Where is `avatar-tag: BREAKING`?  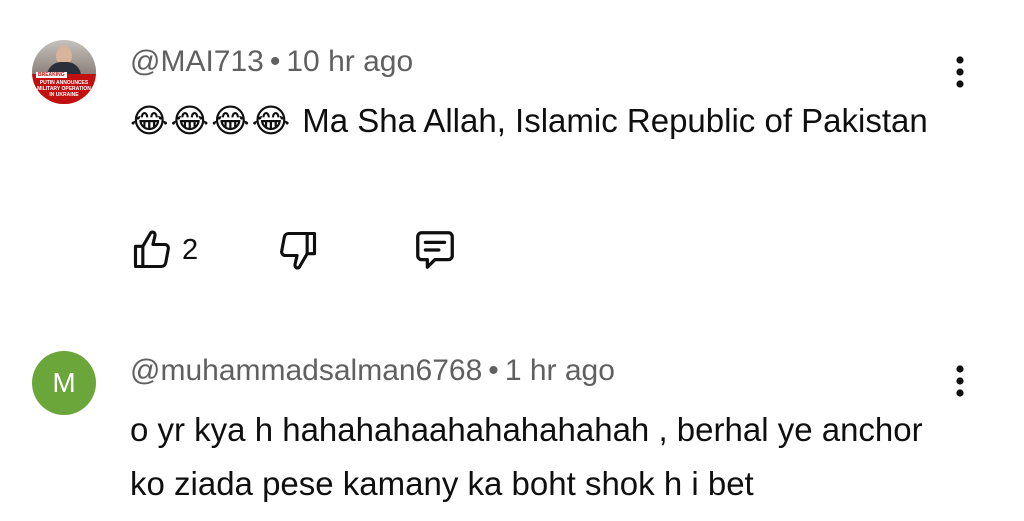 avatar-tag: BREAKING is located at coordinates (51, 75).